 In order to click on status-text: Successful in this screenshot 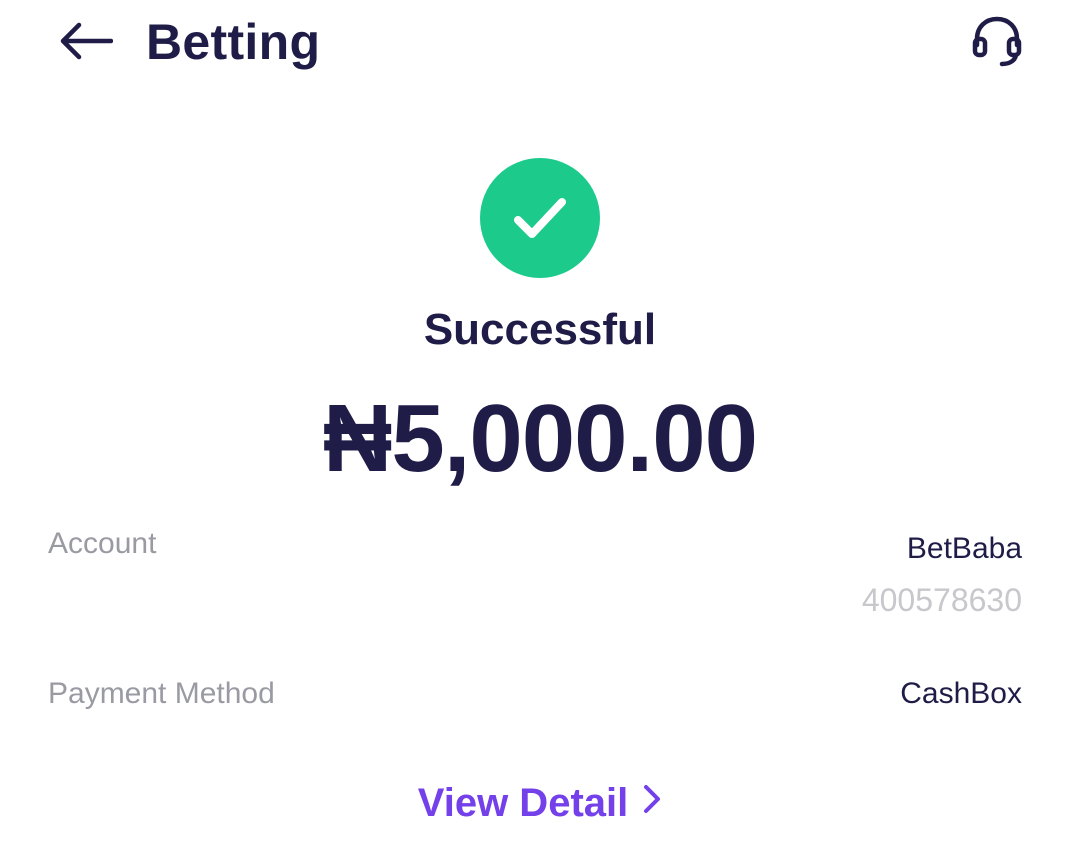, I will do `click(540, 329)`.